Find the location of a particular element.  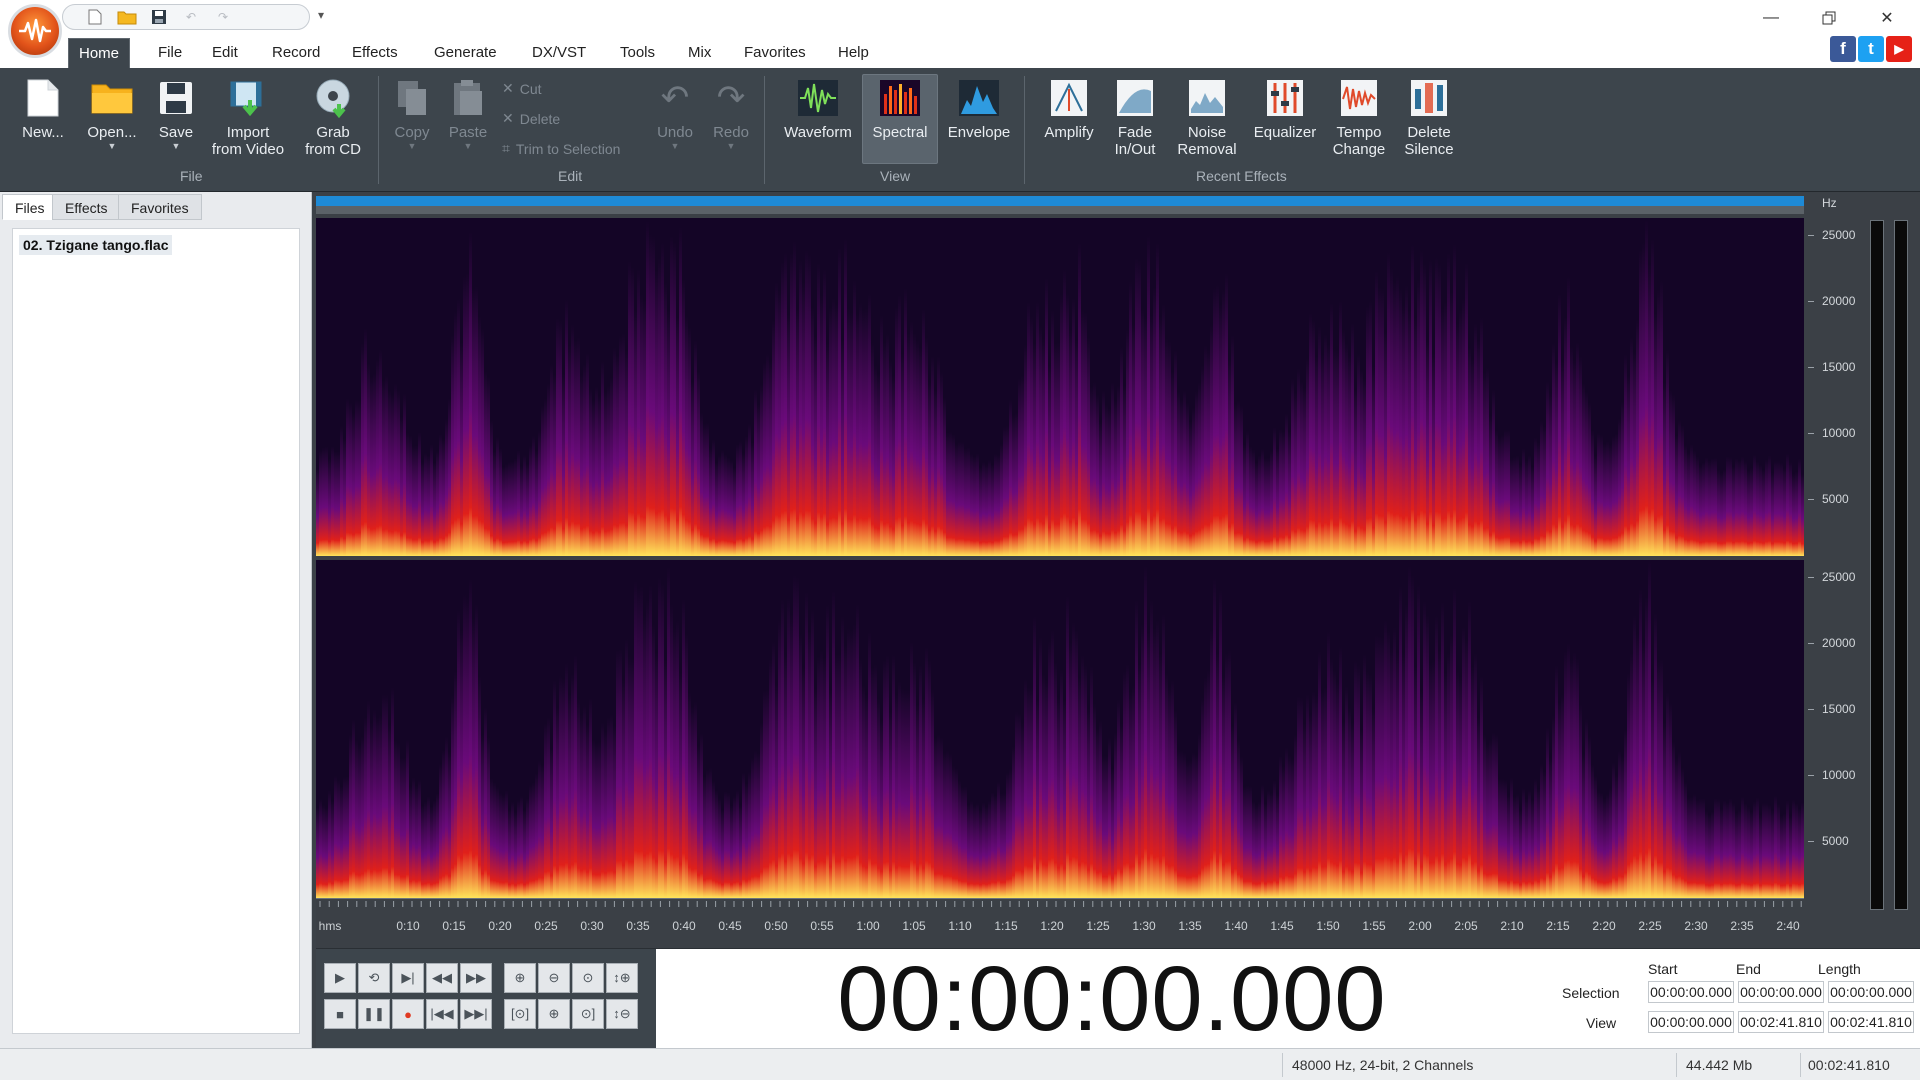

tab-favorites: Favorites is located at coordinates (775, 53).